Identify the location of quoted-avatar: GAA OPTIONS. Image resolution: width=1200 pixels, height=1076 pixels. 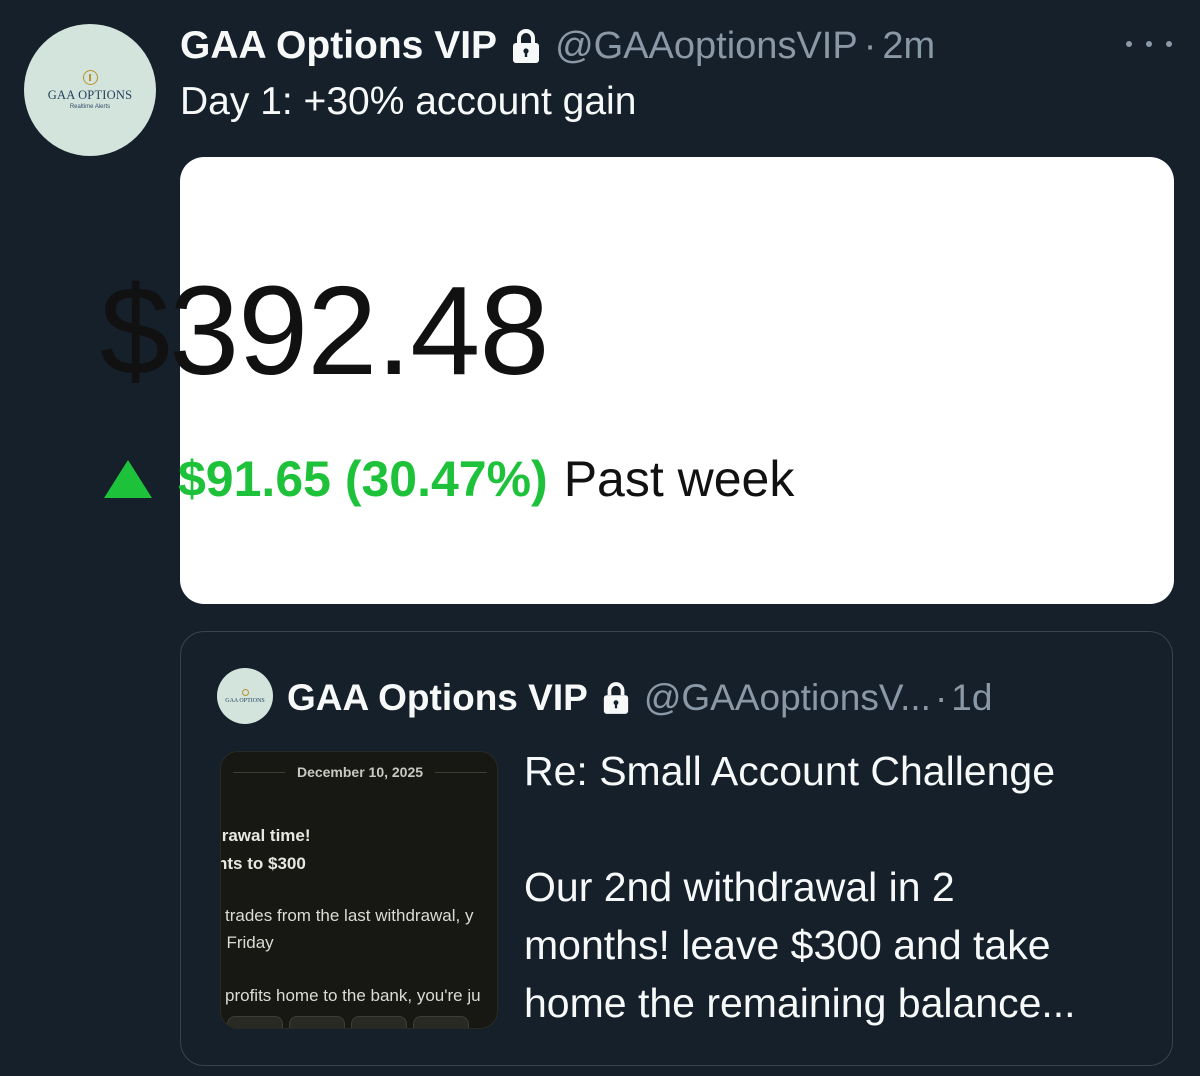
(245, 696).